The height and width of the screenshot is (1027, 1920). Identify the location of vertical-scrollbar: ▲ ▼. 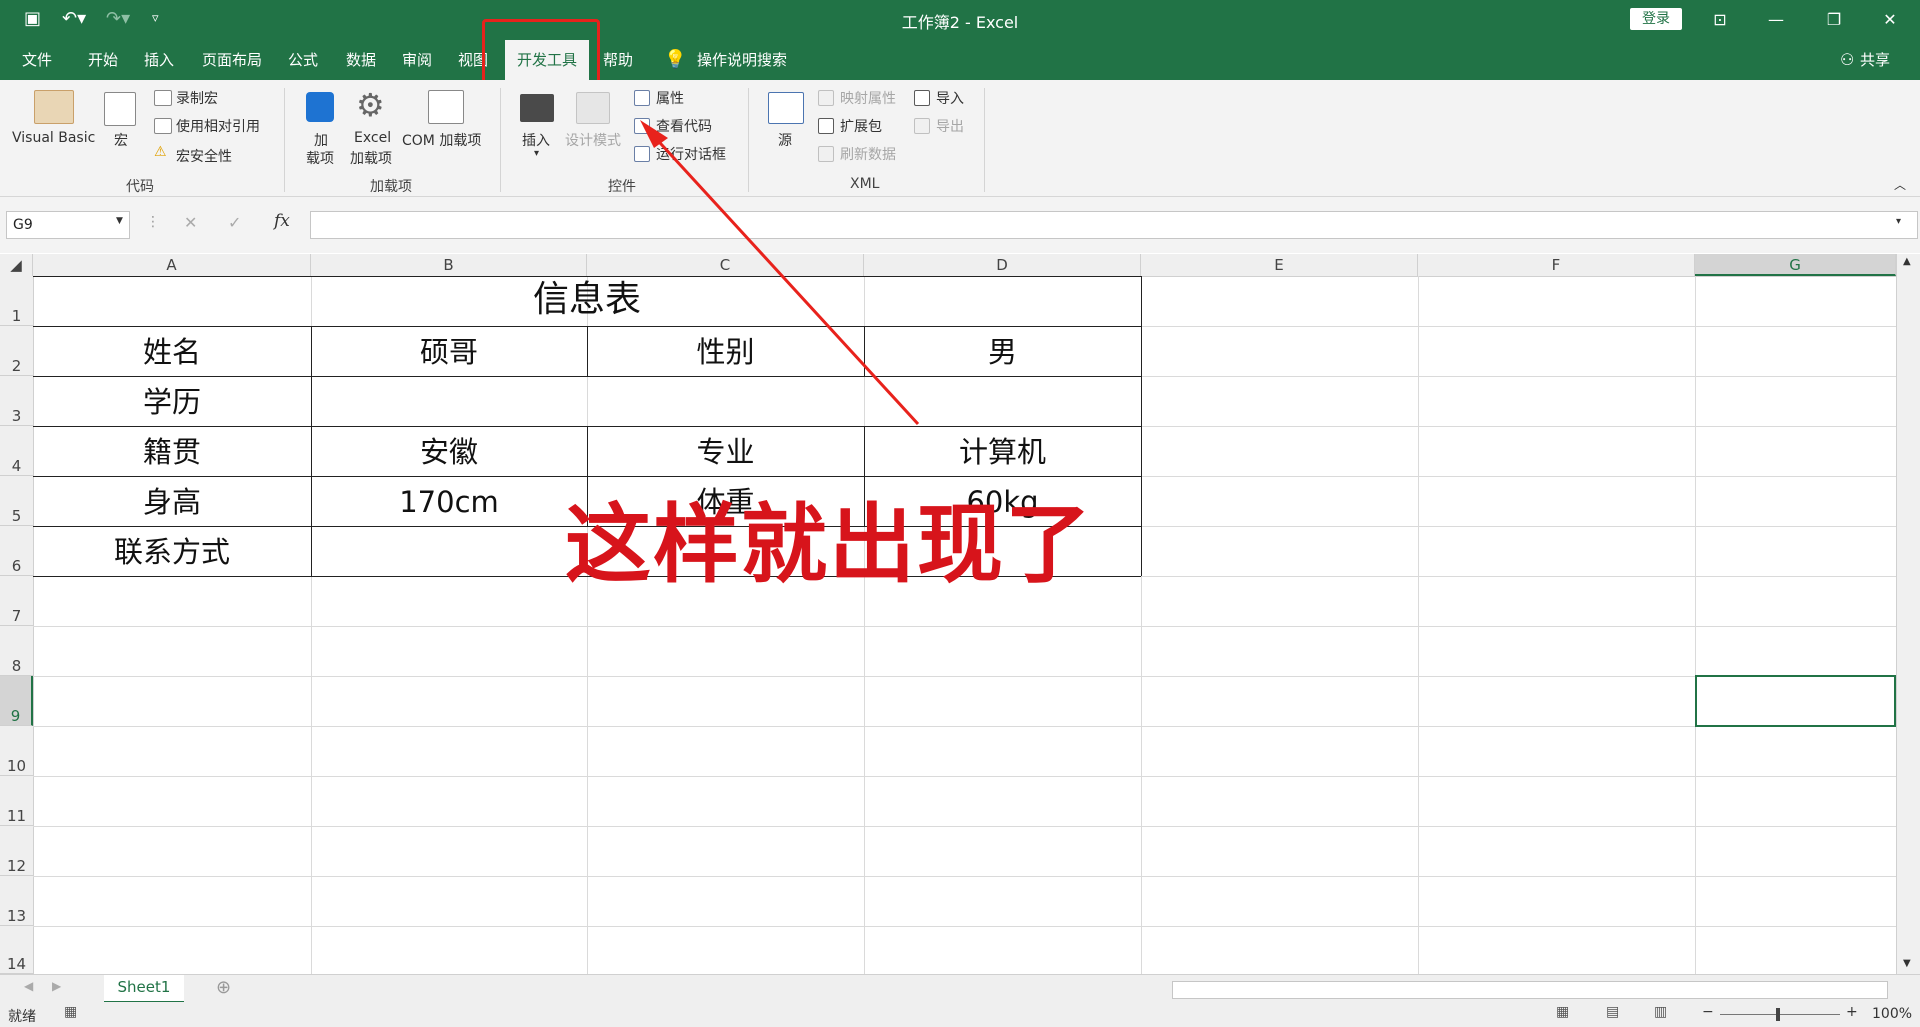
(1908, 614).